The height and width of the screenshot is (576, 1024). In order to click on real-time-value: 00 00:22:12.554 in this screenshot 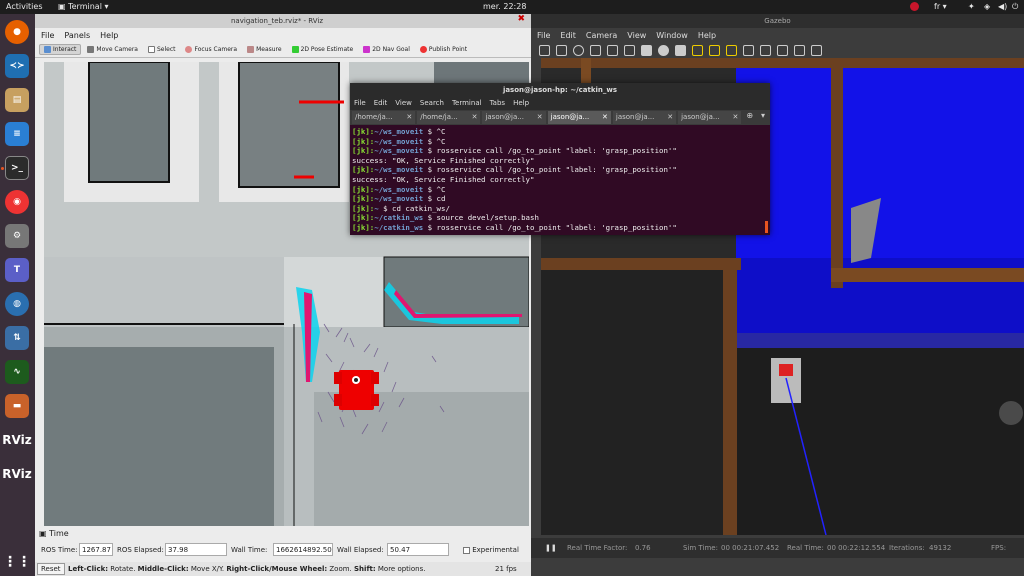, I will do `click(856, 548)`.